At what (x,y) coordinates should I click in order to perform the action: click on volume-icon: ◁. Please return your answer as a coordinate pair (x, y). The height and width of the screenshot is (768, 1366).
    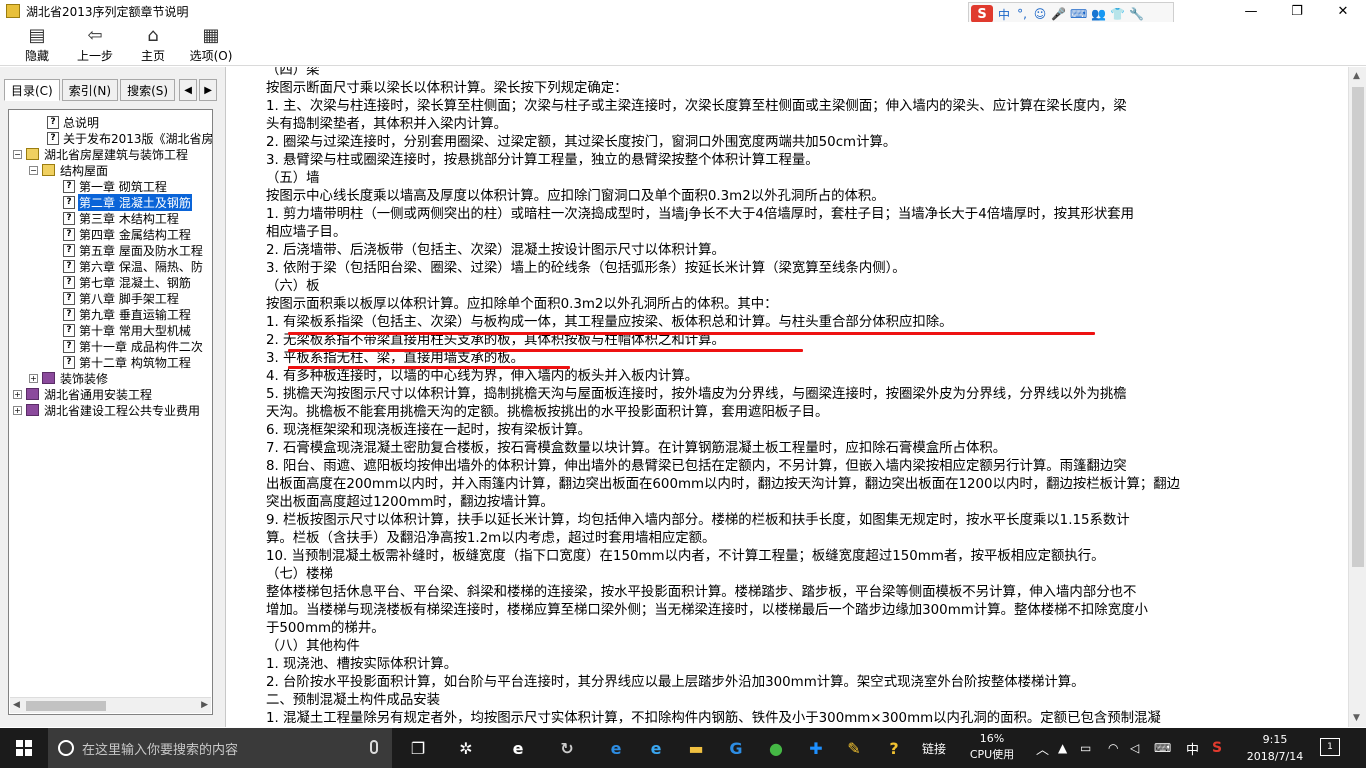
    Looking at the image, I should click on (1134, 748).